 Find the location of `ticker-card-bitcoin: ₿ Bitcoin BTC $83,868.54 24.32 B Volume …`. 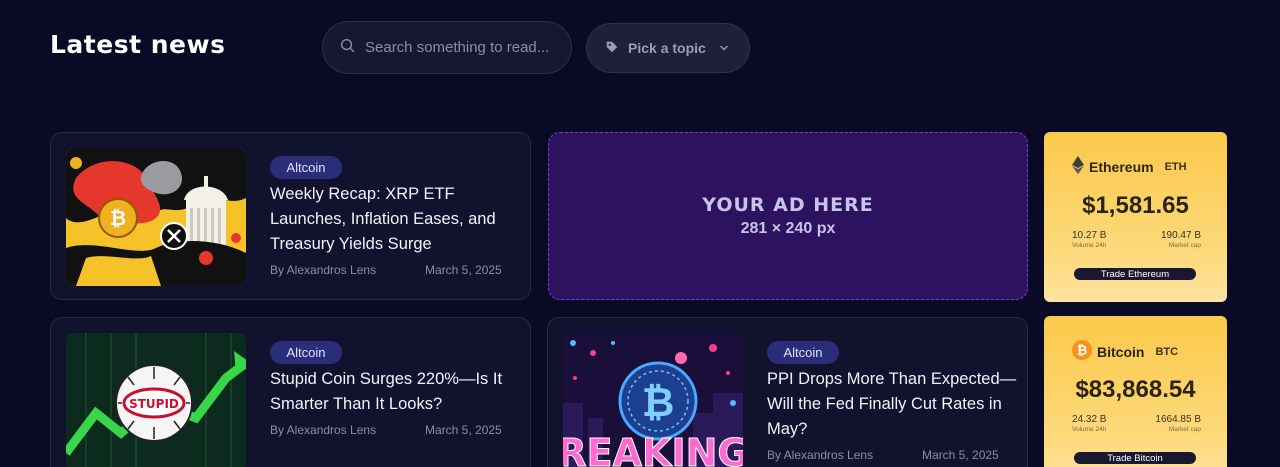

ticker-card-bitcoin: ₿ Bitcoin BTC $83,868.54 24.32 B Volume … is located at coordinates (1135, 391).